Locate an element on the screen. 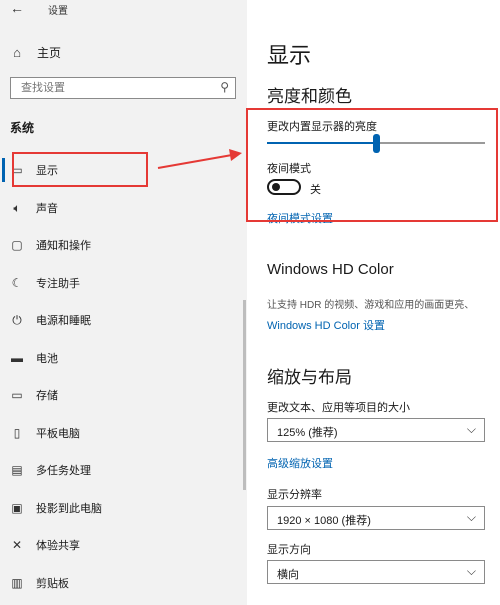  sidebar-item-clipboard: ▥ 剪贴板 is located at coordinates (123, 583).